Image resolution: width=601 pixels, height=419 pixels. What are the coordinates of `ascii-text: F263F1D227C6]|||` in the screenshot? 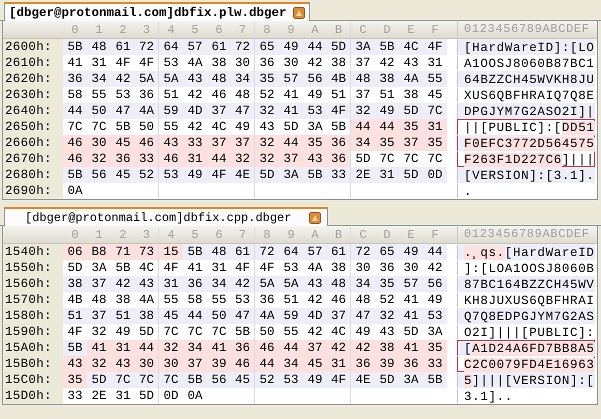 It's located at (526, 159).